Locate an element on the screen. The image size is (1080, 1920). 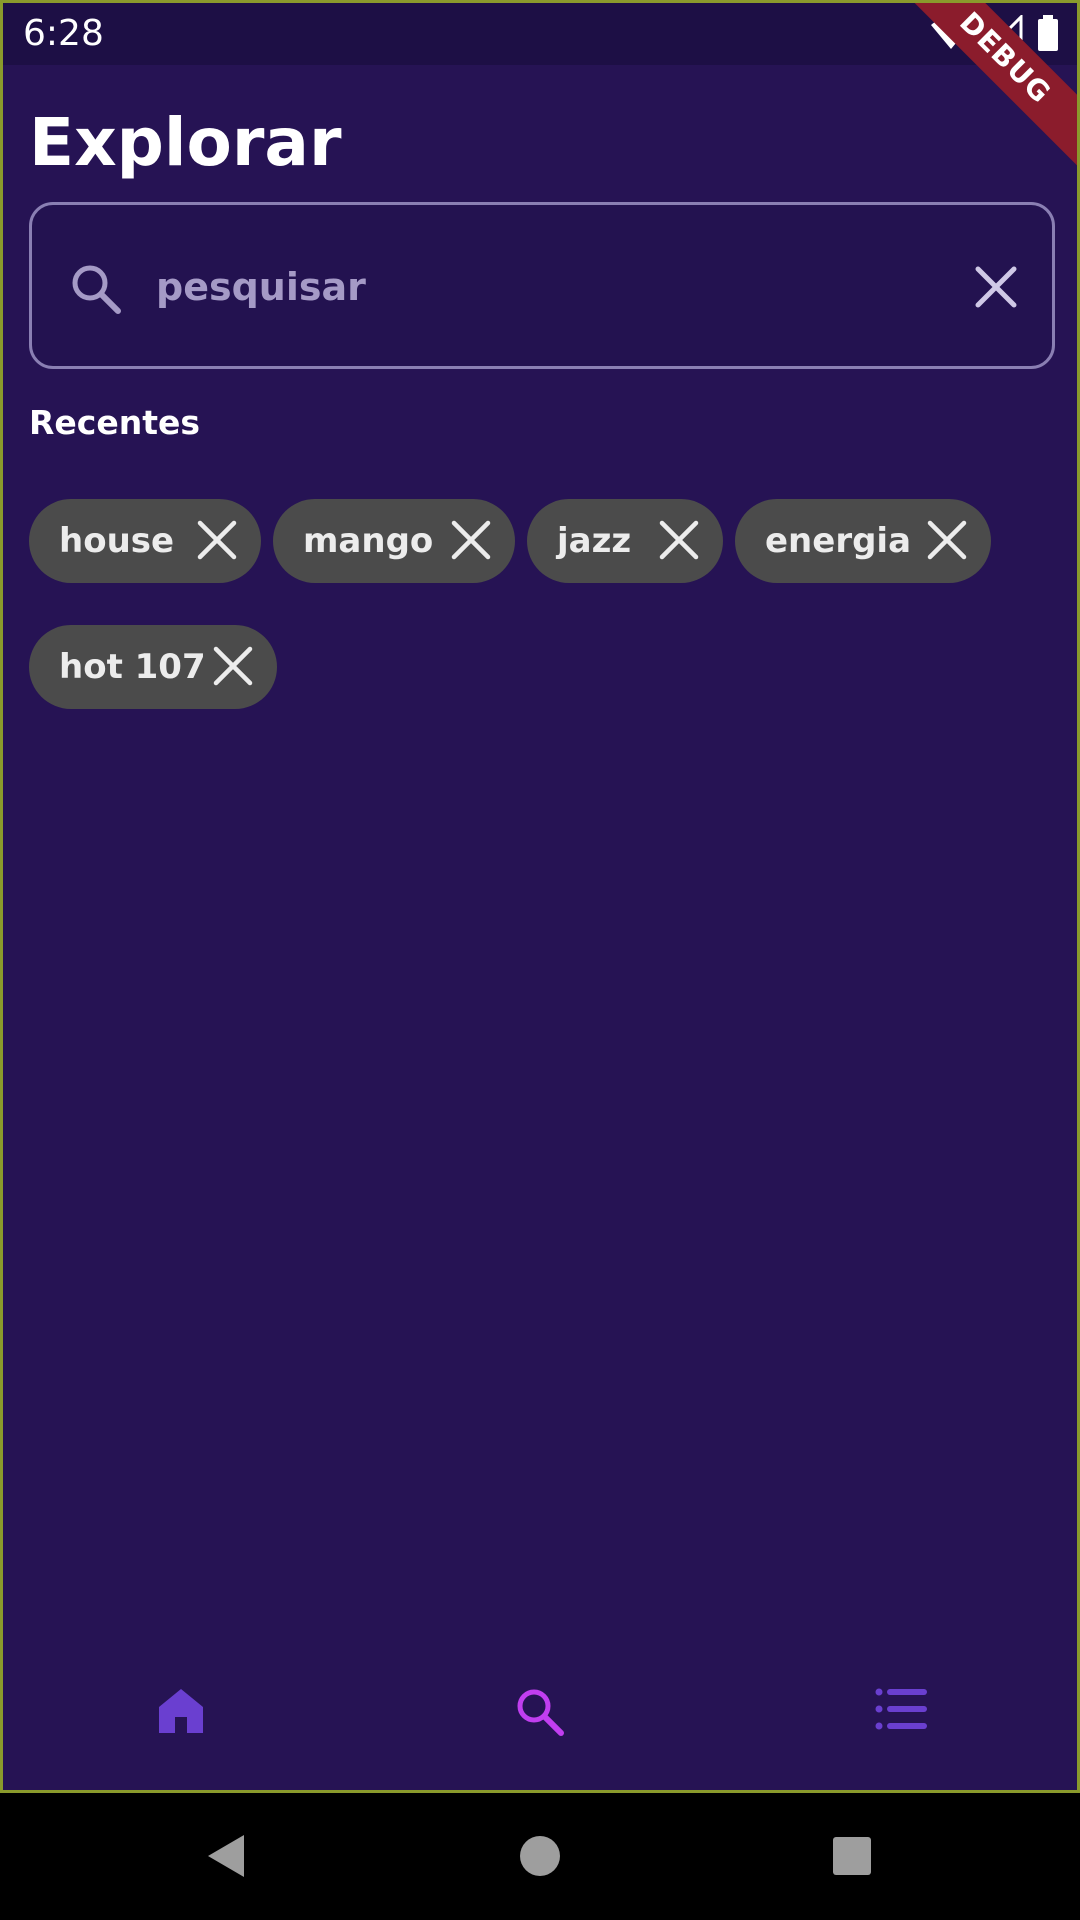
bottom-nav is located at coordinates (540, 1716).